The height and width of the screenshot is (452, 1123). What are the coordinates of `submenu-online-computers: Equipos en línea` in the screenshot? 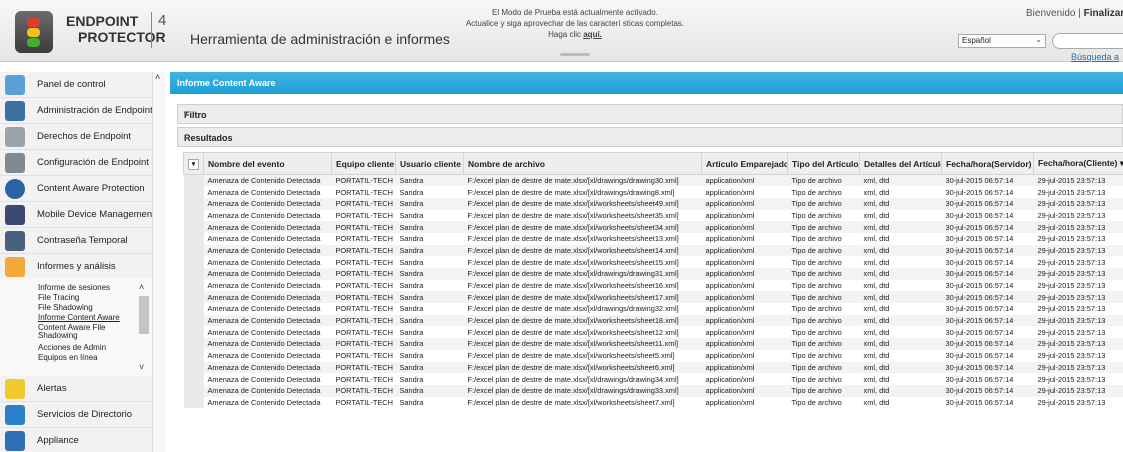 It's located at (68, 358).